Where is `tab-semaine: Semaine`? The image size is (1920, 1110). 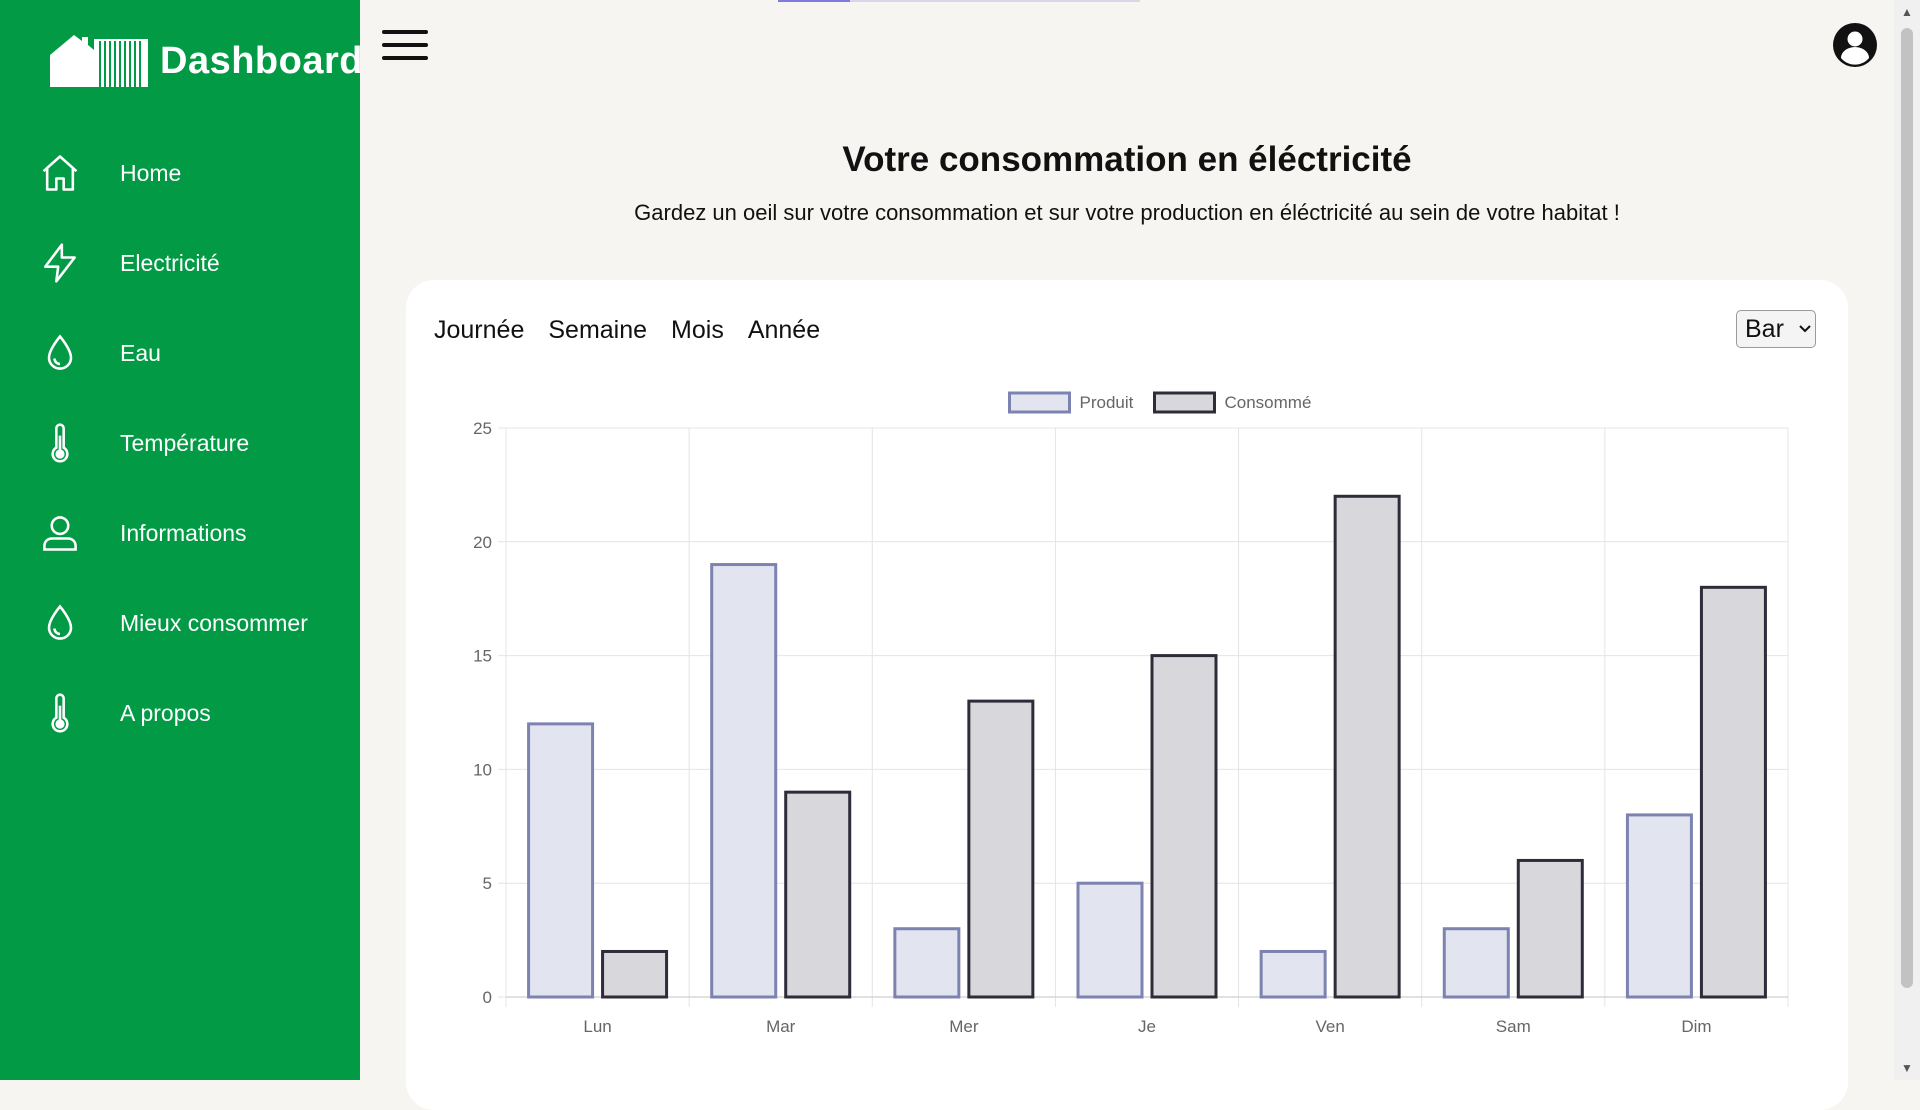
tab-semaine: Semaine is located at coordinates (597, 330).